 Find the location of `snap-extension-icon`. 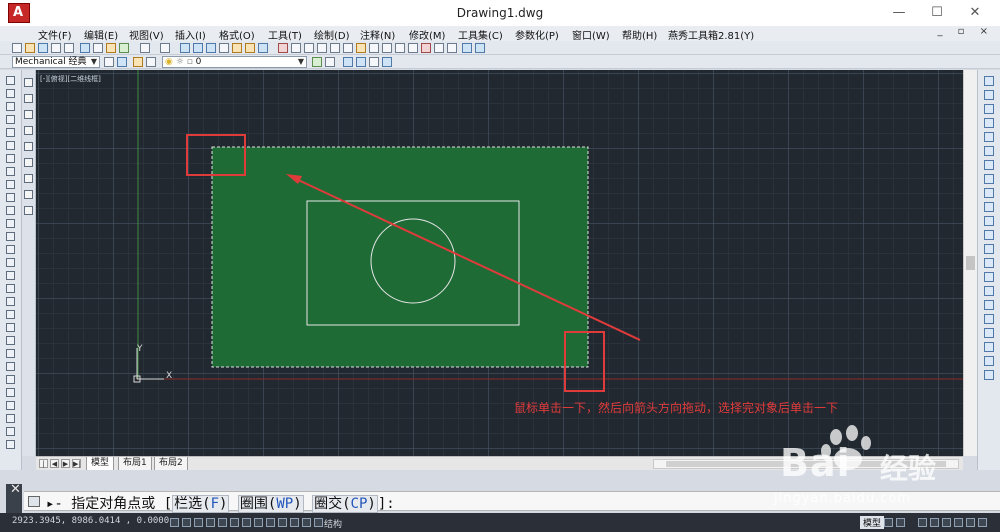

snap-extension-icon is located at coordinates (989, 165).